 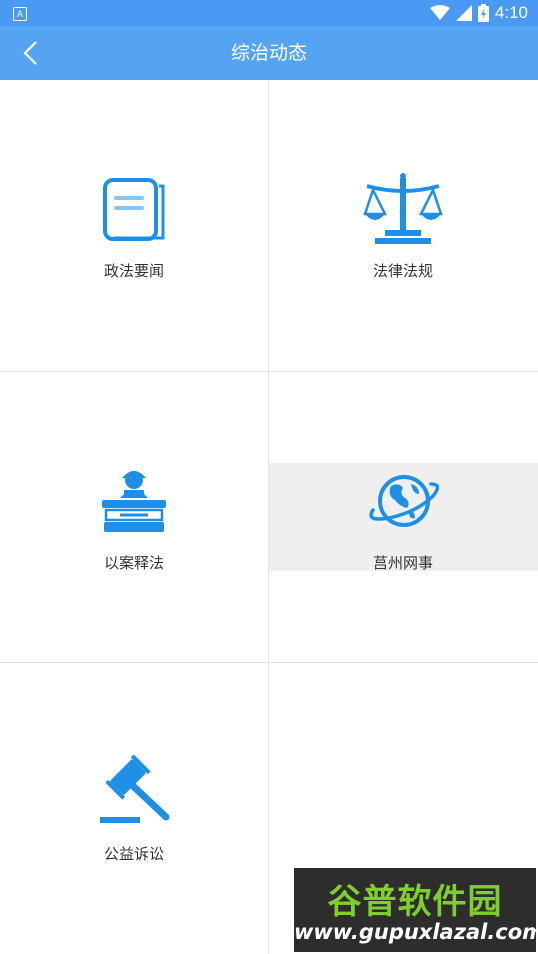 I want to click on menu-item-label: 法律法规, so click(x=402, y=271).